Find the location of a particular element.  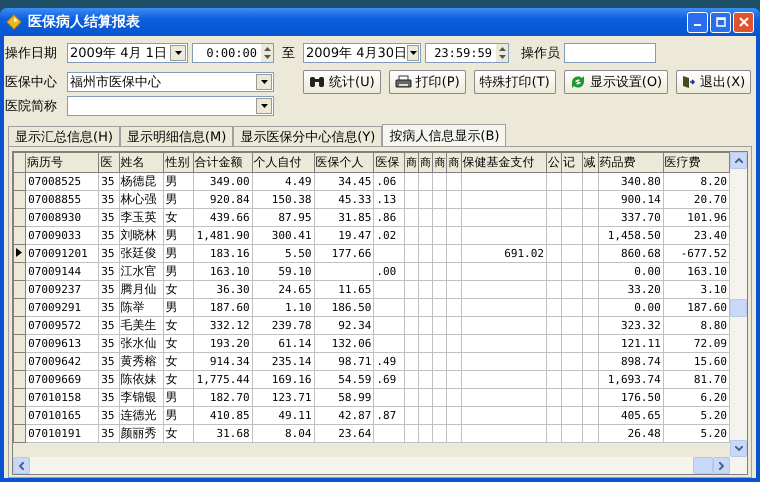

table-cell: 8.20 is located at coordinates (696, 181).